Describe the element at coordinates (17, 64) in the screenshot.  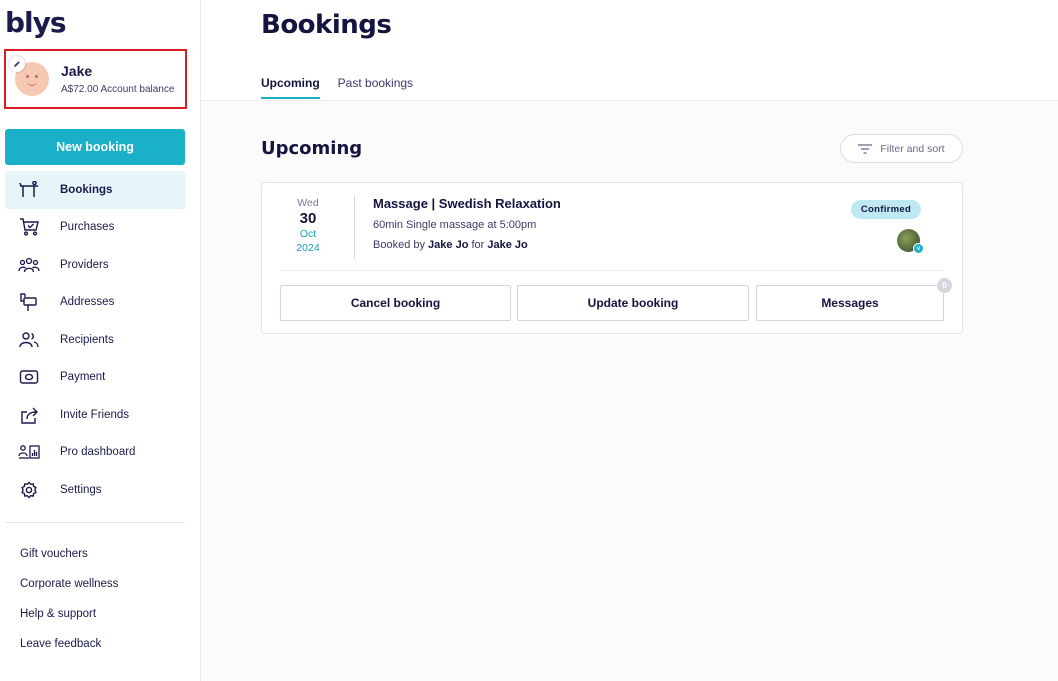
I see `pencil-icon` at that location.